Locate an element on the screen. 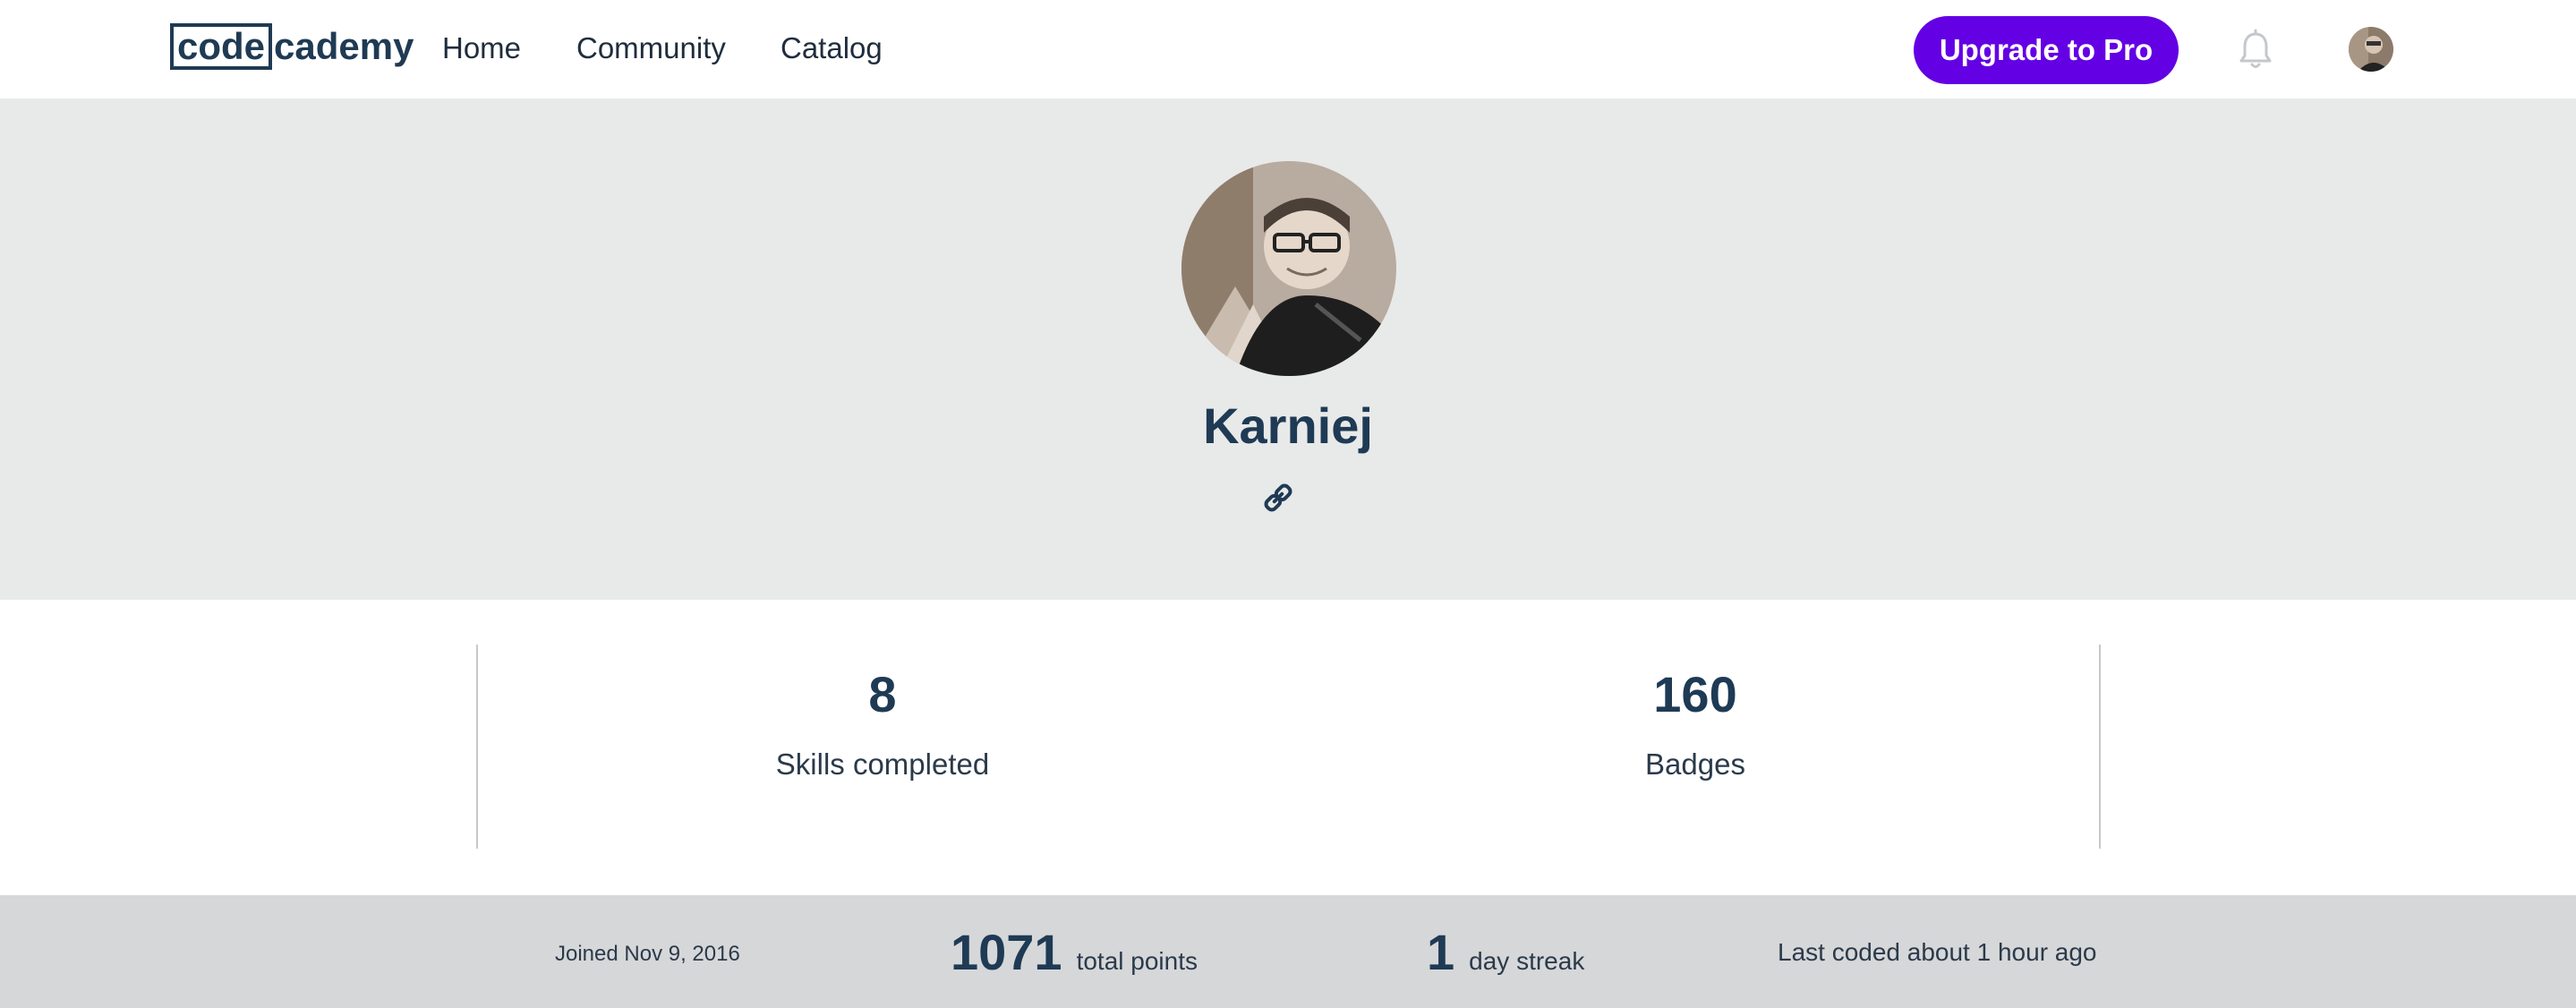  stat-skills-completed: 8 Skills completed is located at coordinates (882, 723).